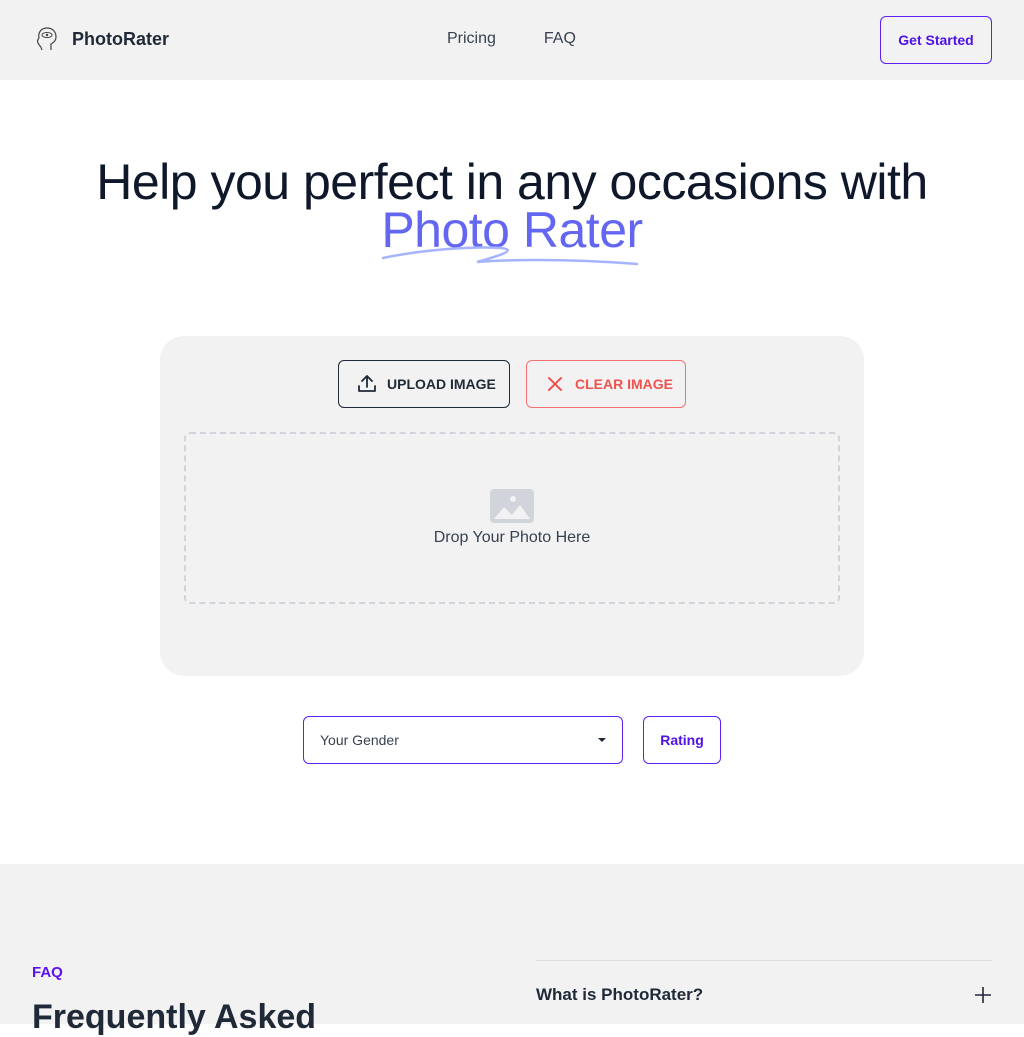  Describe the element at coordinates (510, 256) in the screenshot. I see `squiggle-underline-icon` at that location.